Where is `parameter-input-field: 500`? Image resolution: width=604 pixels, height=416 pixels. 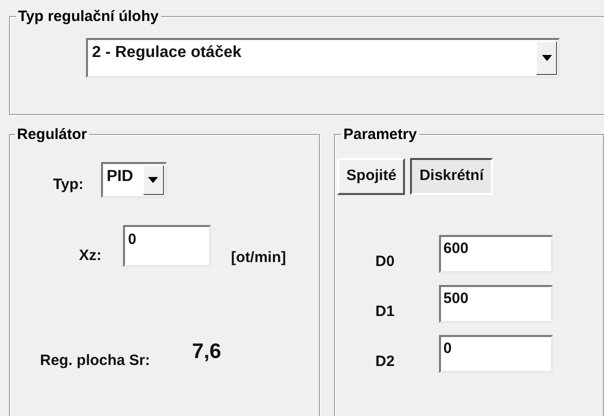
parameter-input-field: 500 is located at coordinates (496, 304).